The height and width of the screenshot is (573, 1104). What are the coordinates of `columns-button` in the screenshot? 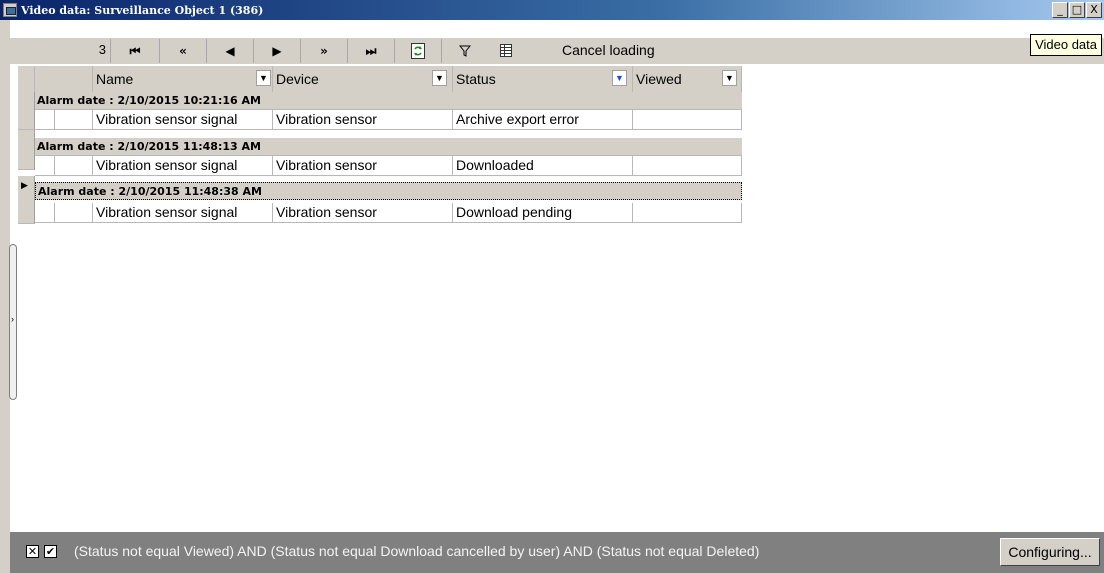 It's located at (506, 51).